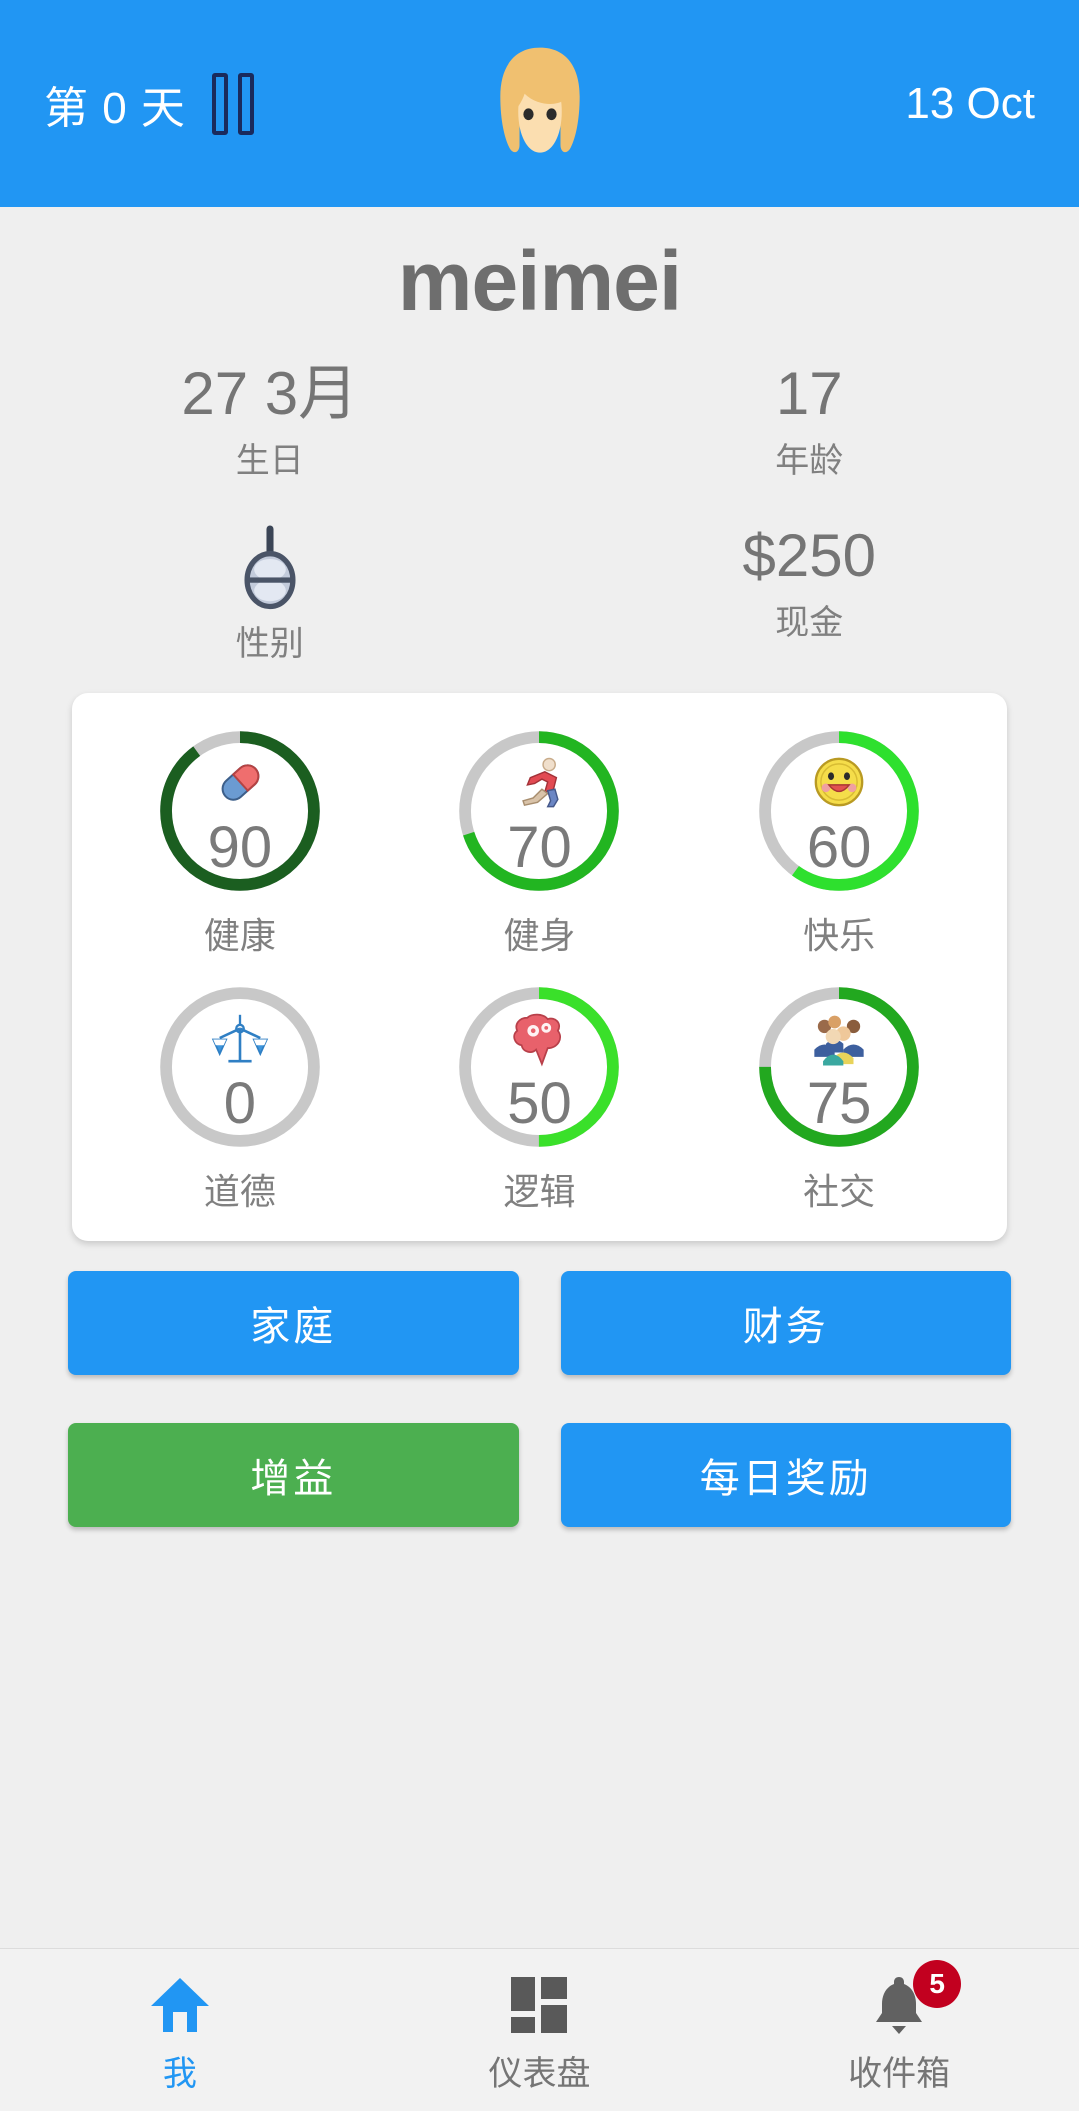 This screenshot has width=1079, height=2111. I want to click on attributes-row-2: 0 道德 50 逻辑 75 社交, so click(539, 1099).